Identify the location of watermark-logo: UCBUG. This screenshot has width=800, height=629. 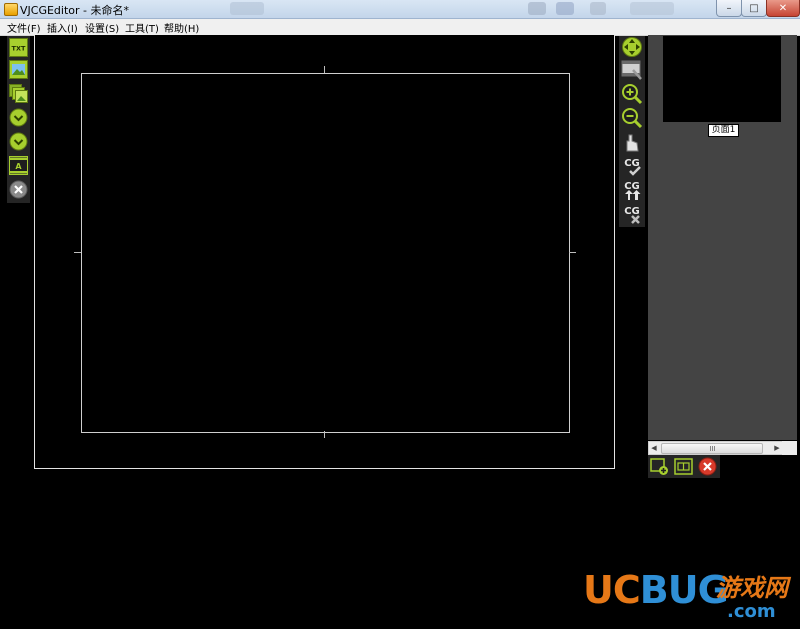
(656, 590).